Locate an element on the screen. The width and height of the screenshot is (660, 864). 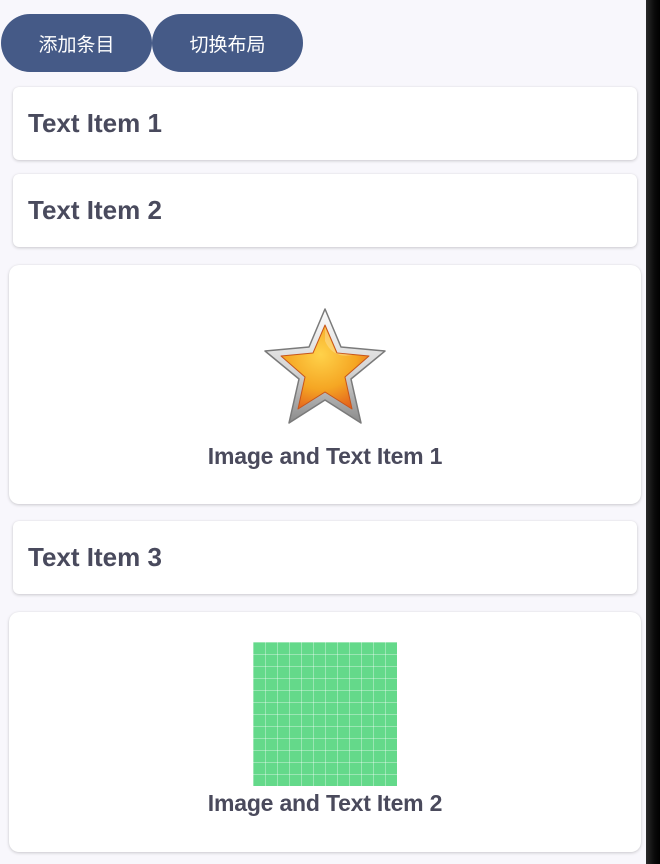
add-item-button: 添加条目 is located at coordinates (76, 43).